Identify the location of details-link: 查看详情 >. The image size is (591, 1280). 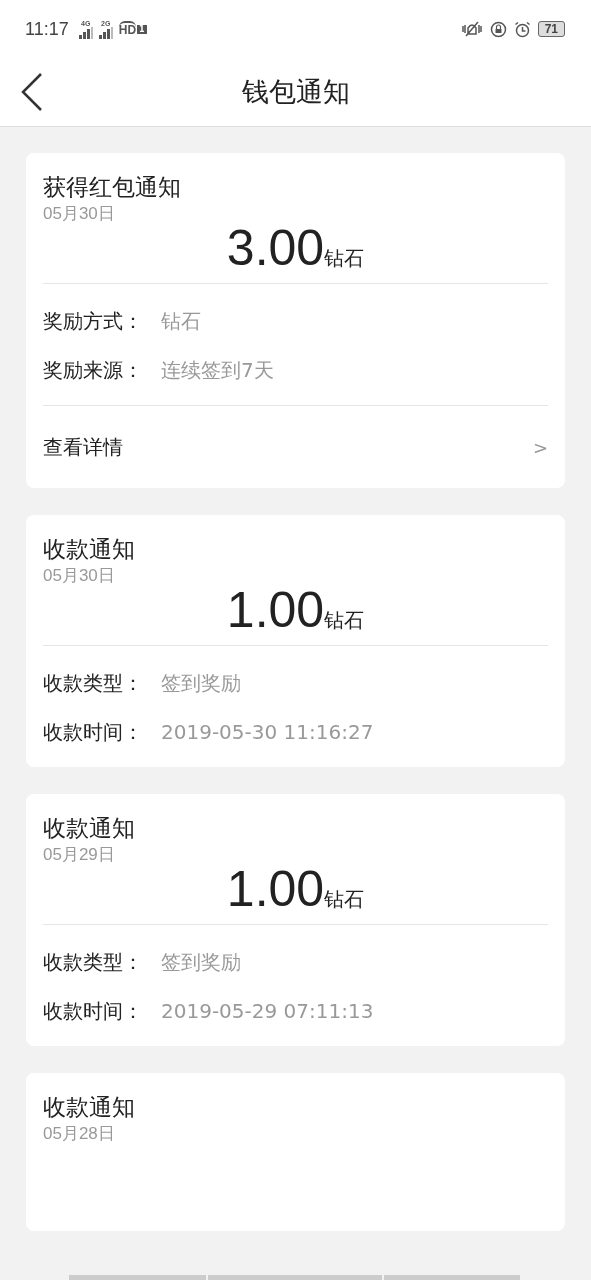
(295, 447).